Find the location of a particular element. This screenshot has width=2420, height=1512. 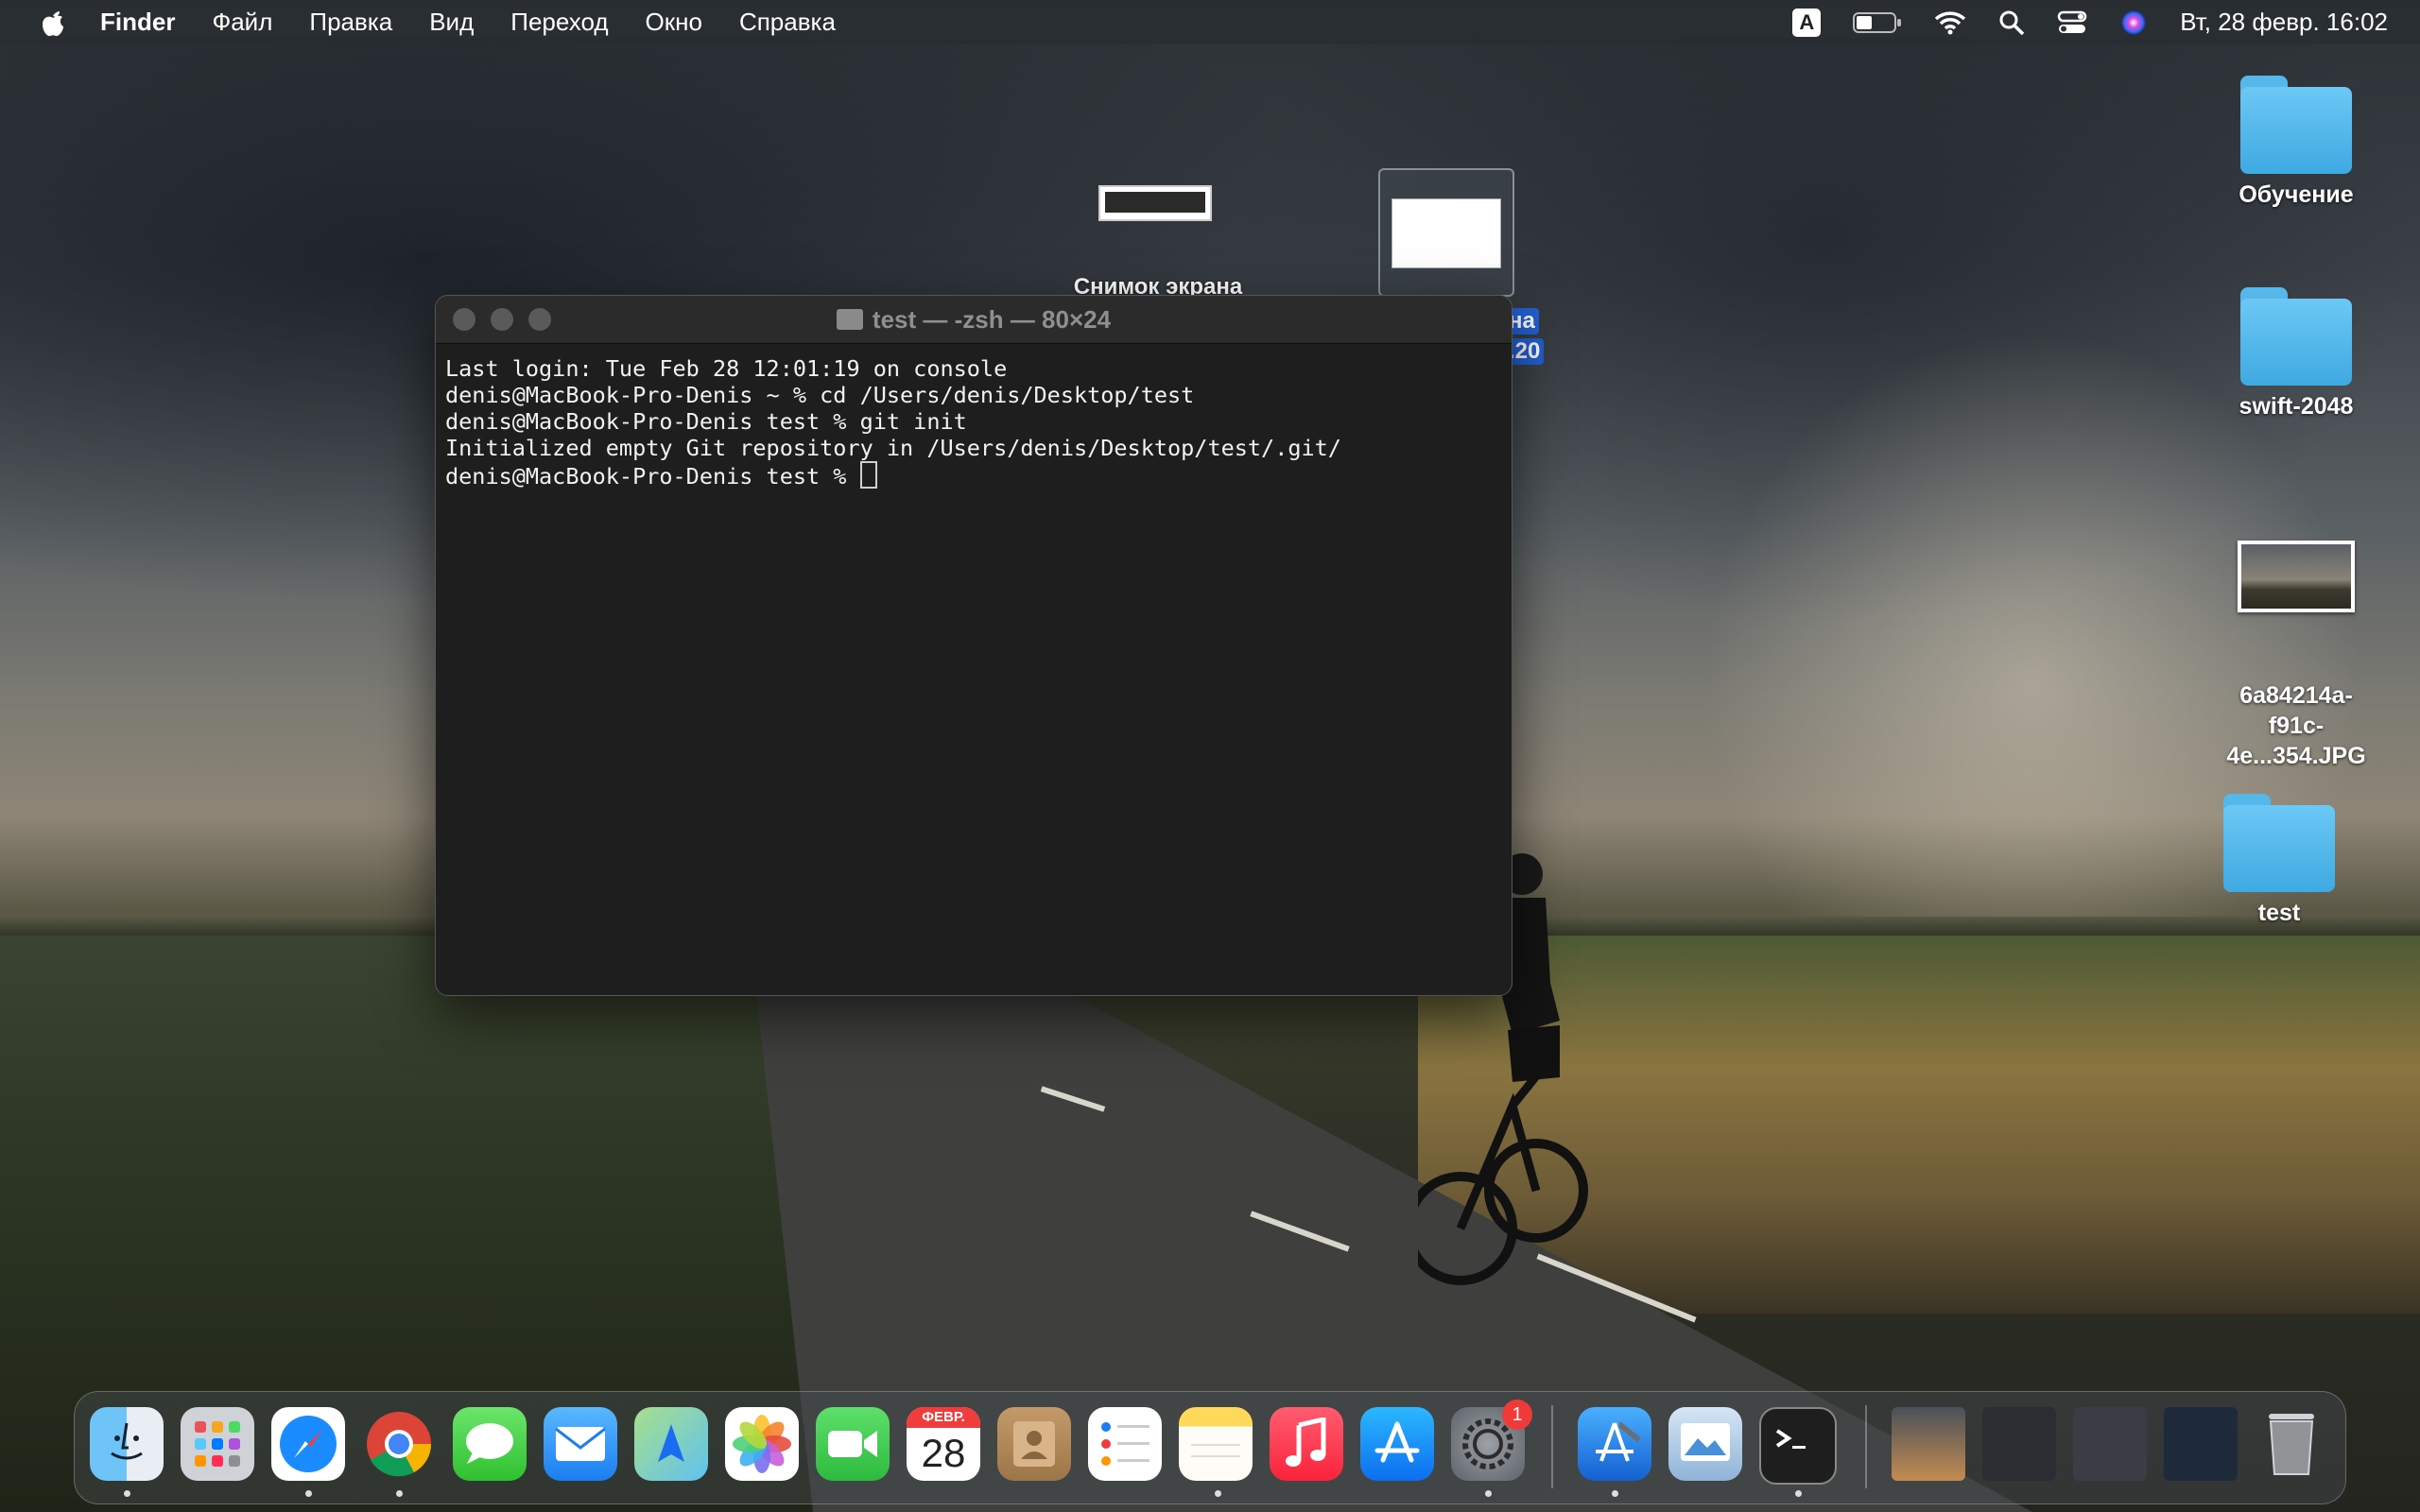

menu-window: Окно is located at coordinates (674, 22).